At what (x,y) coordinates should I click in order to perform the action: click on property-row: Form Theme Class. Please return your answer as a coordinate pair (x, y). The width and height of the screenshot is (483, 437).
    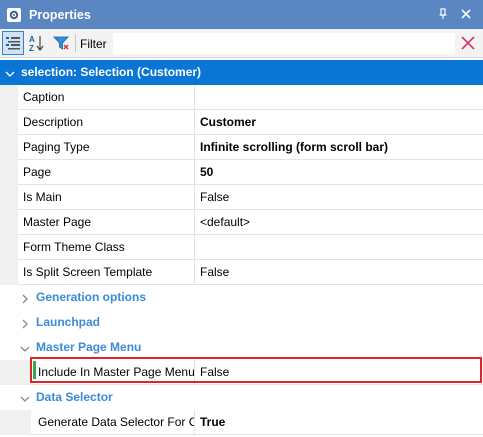
    Looking at the image, I should click on (241, 247).